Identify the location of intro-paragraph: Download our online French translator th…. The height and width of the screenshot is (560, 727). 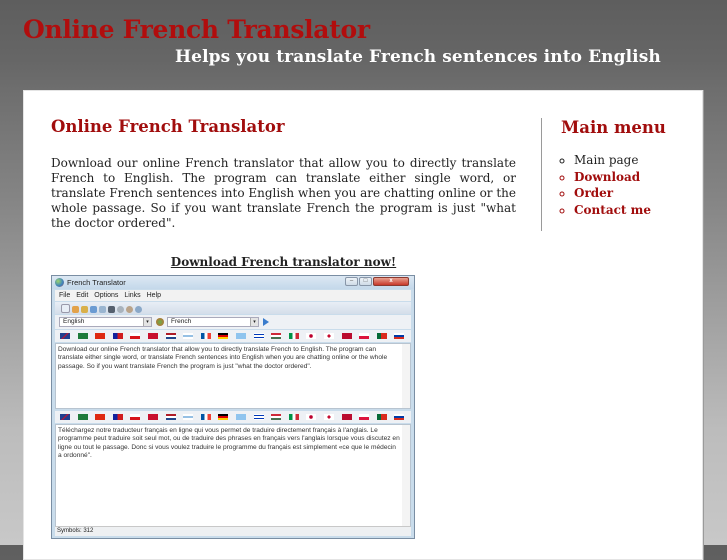
(283, 193).